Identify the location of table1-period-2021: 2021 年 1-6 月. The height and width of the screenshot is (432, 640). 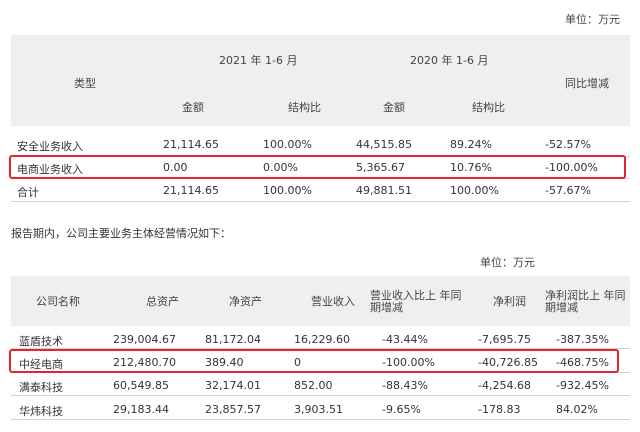
(258, 60).